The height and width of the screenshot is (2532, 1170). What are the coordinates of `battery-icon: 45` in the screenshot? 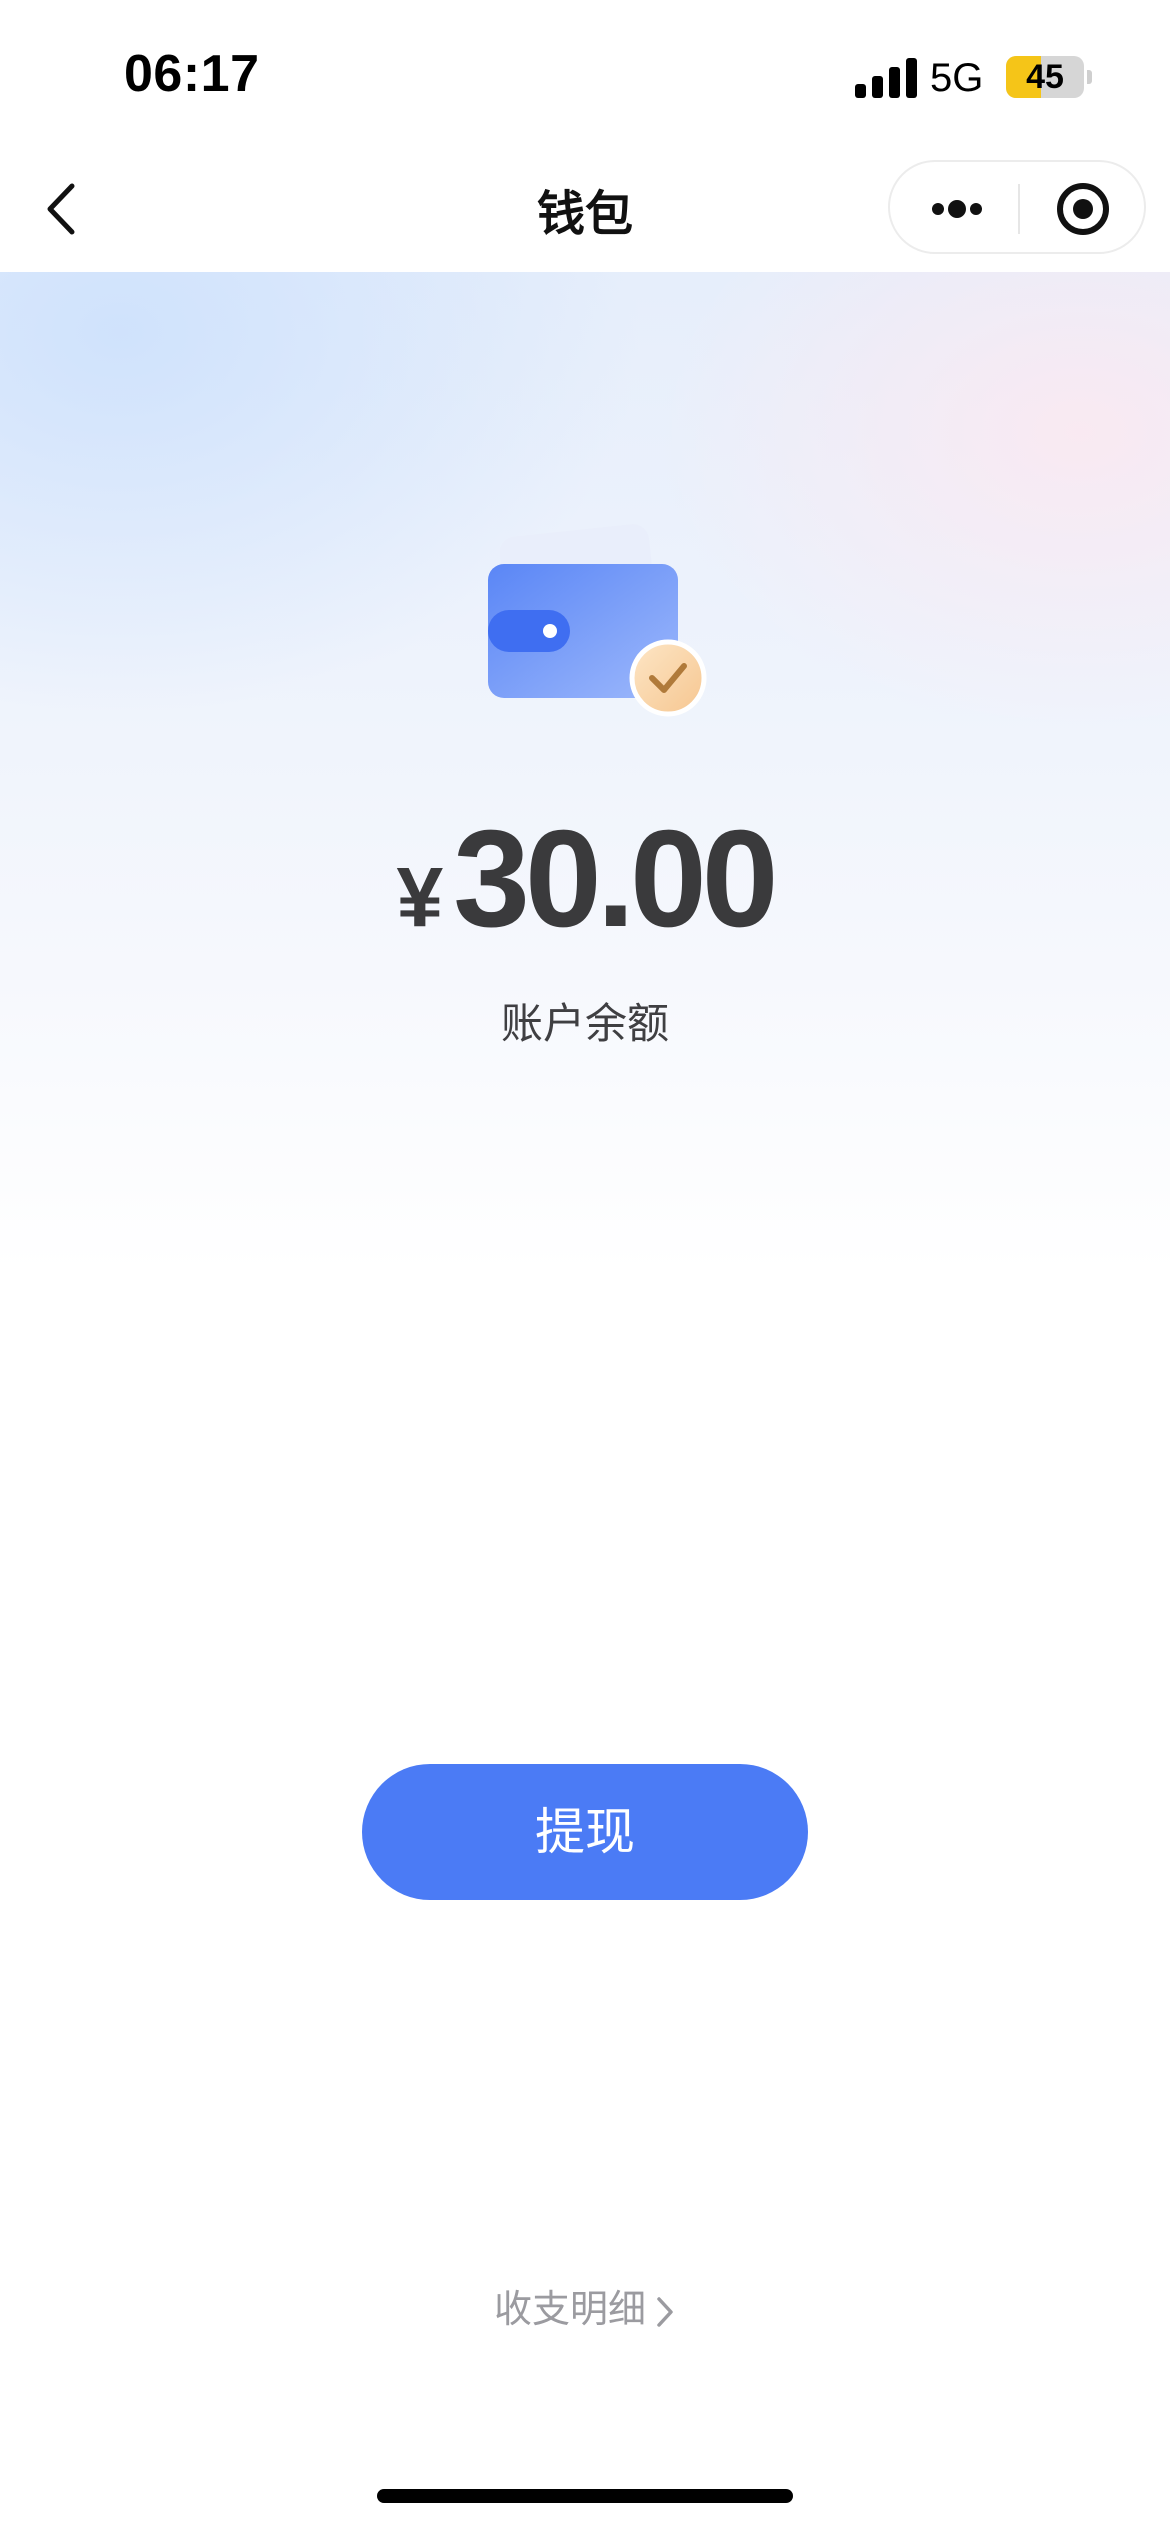 It's located at (1045, 77).